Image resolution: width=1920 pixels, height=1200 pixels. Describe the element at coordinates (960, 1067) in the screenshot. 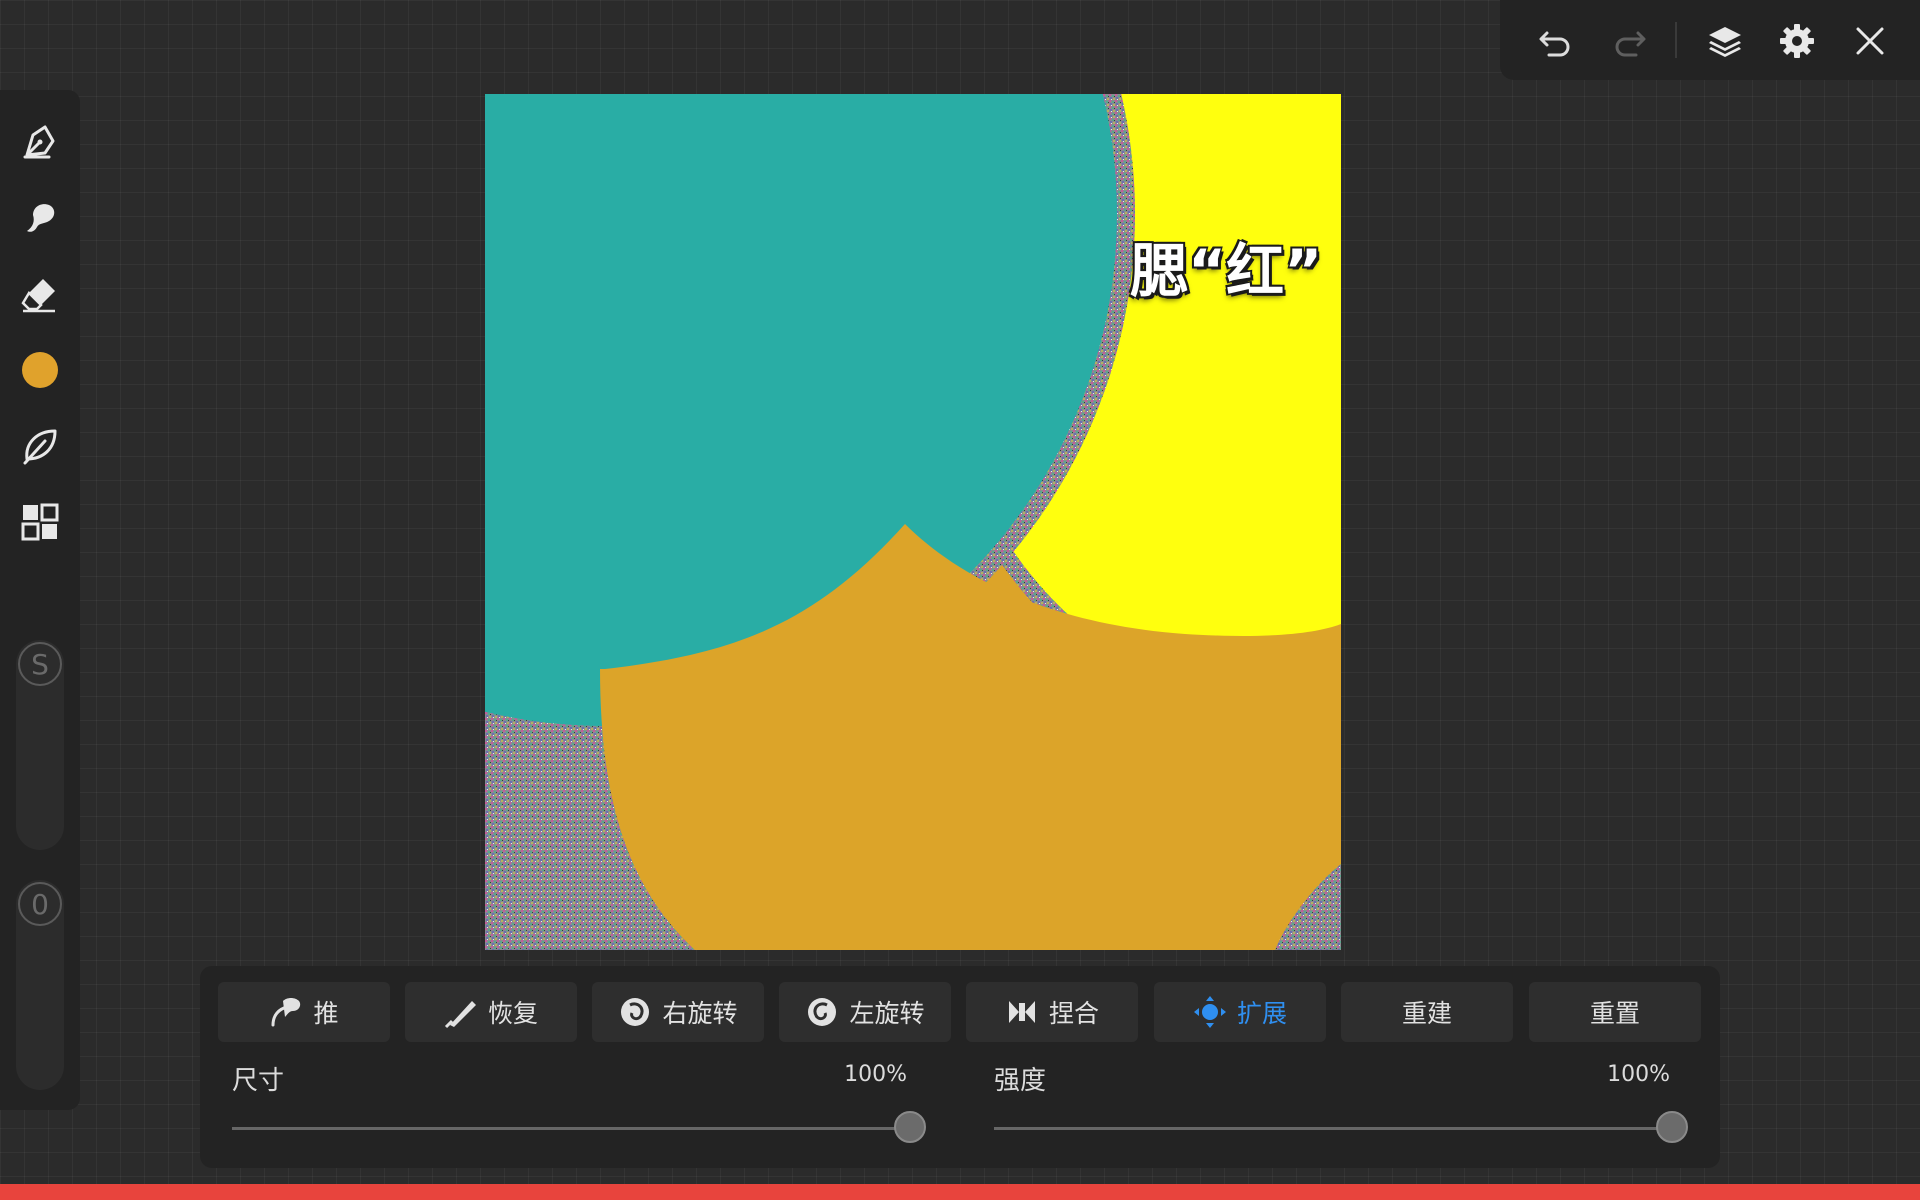

I see `liquify-panel: 推 恢复 右旋转 左旋转 捏合 扩展 重建 重置 尺寸 100% 强度 100%` at that location.